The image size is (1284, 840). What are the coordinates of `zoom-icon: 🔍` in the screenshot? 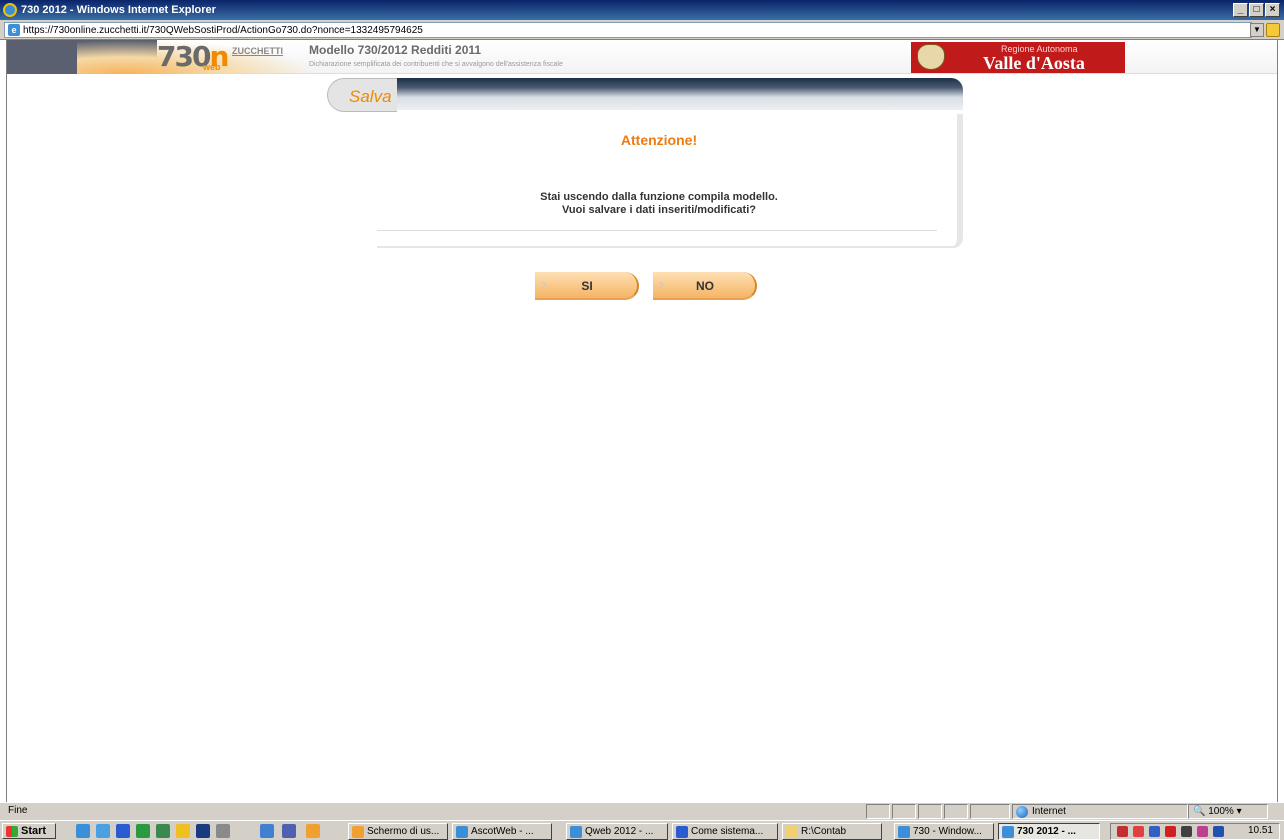 It's located at (1199, 811).